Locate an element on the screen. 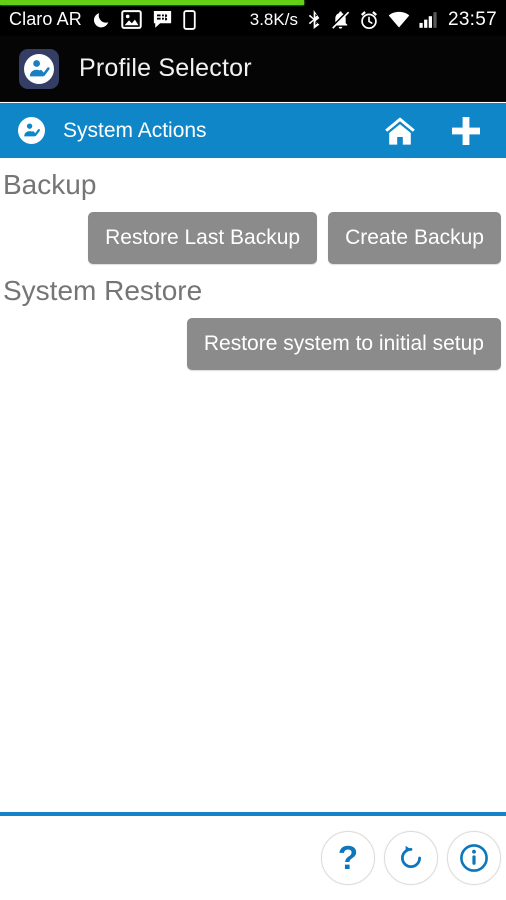  moon-icon is located at coordinates (101, 19).